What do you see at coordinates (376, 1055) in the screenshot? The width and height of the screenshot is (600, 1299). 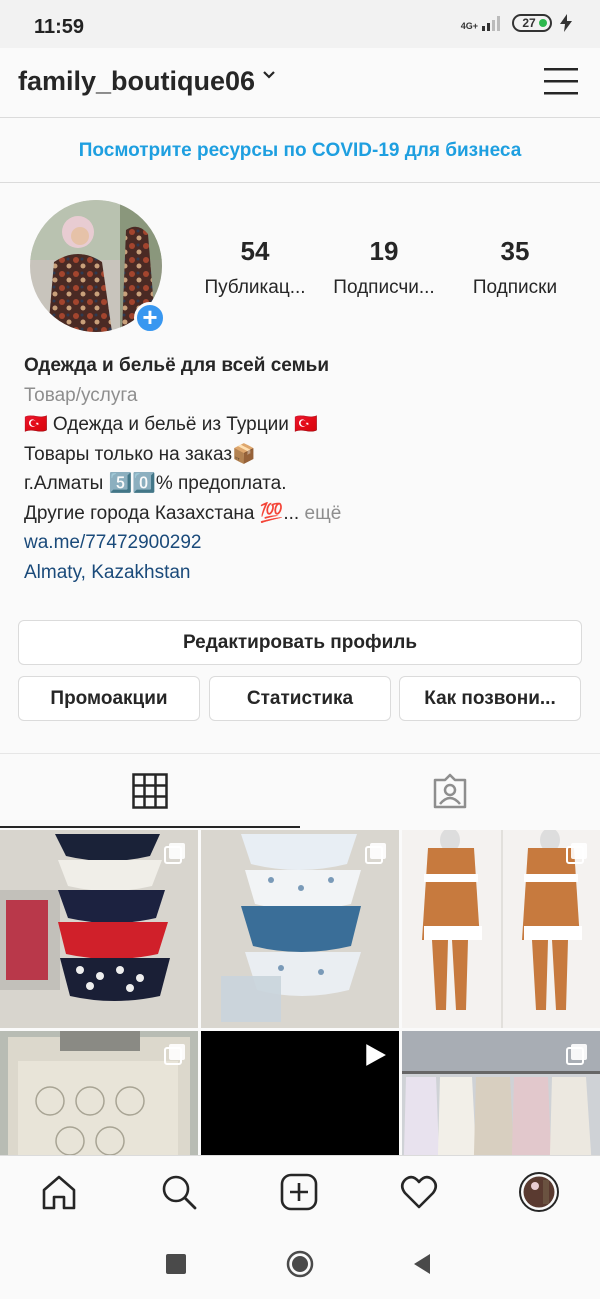 I see `video-icon` at bounding box center [376, 1055].